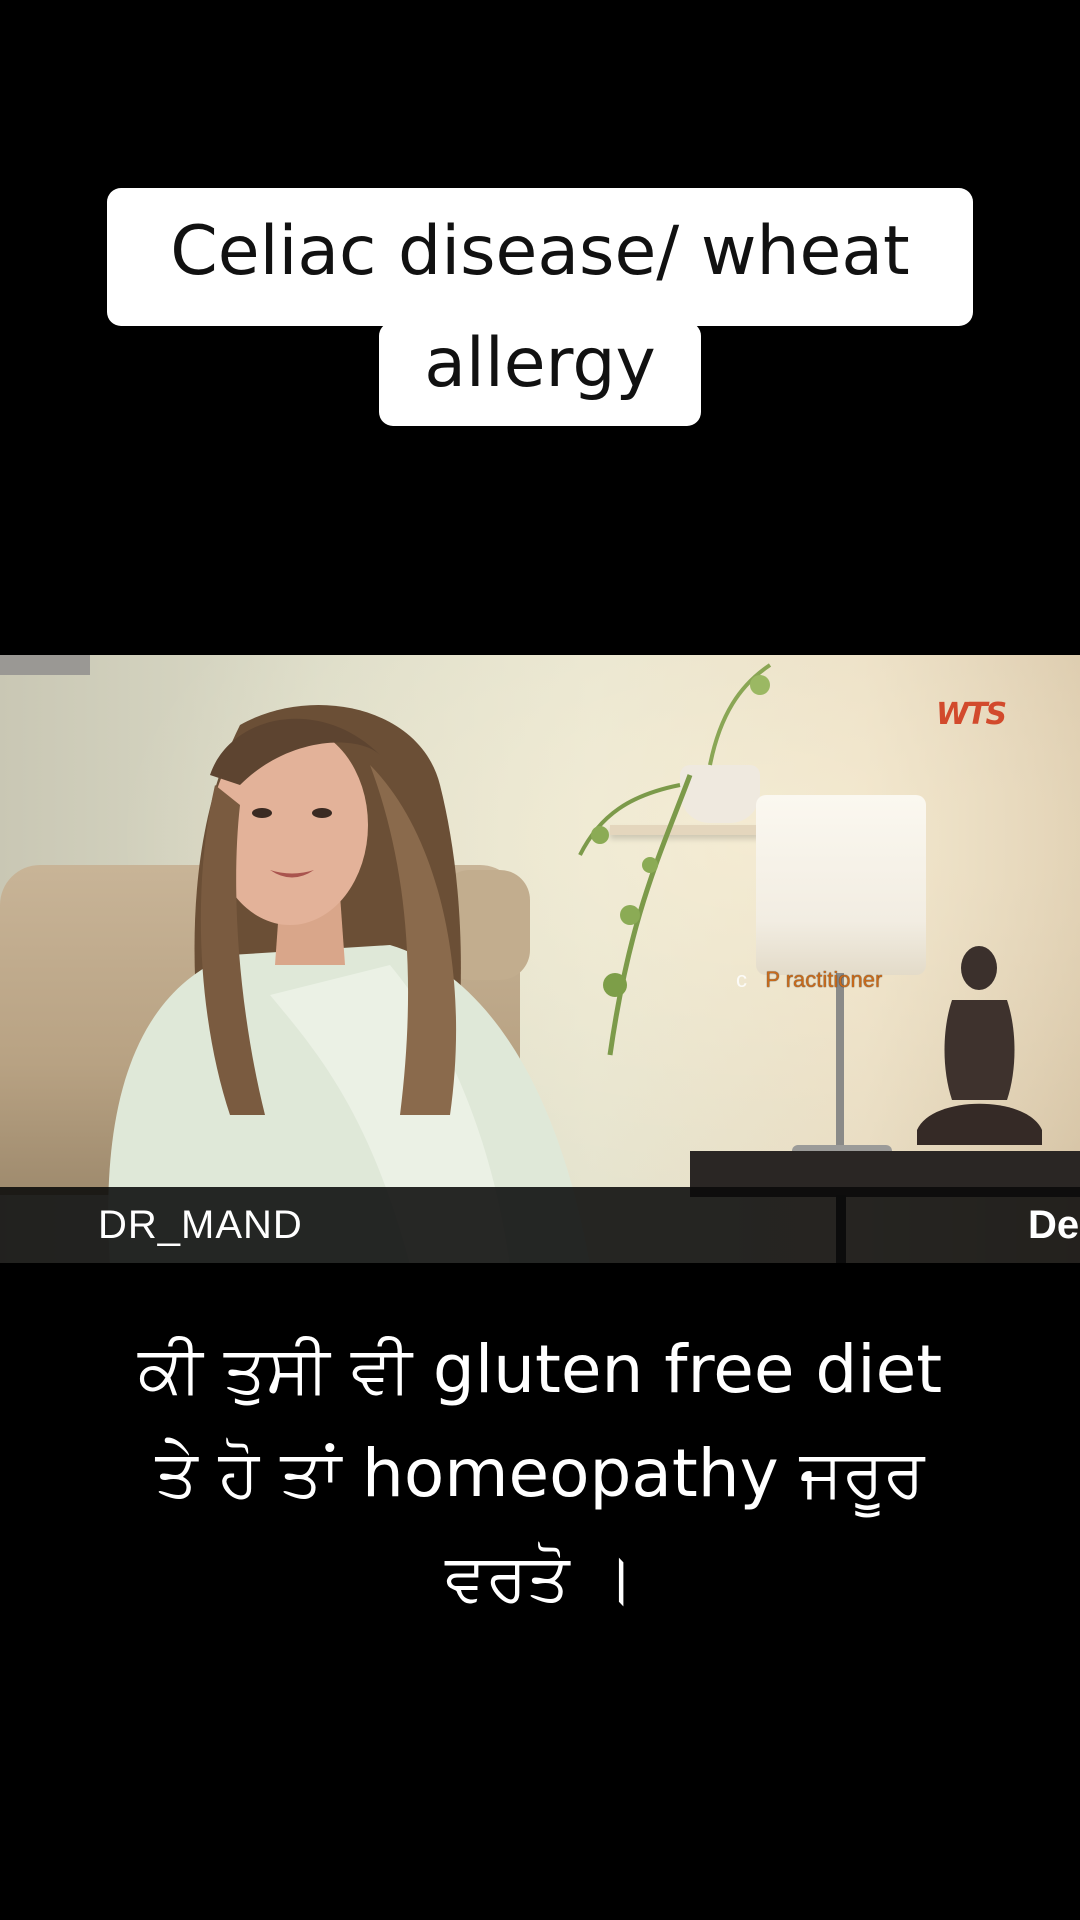 The height and width of the screenshot is (1920, 1080). What do you see at coordinates (1054, 1225) in the screenshot?
I see `name-bar-scrolling-text: De` at bounding box center [1054, 1225].